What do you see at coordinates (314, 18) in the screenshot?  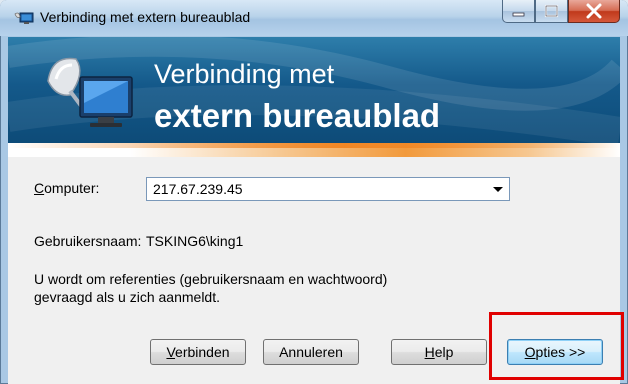 I see `title-bar: Verbinding met extern bureaublad` at bounding box center [314, 18].